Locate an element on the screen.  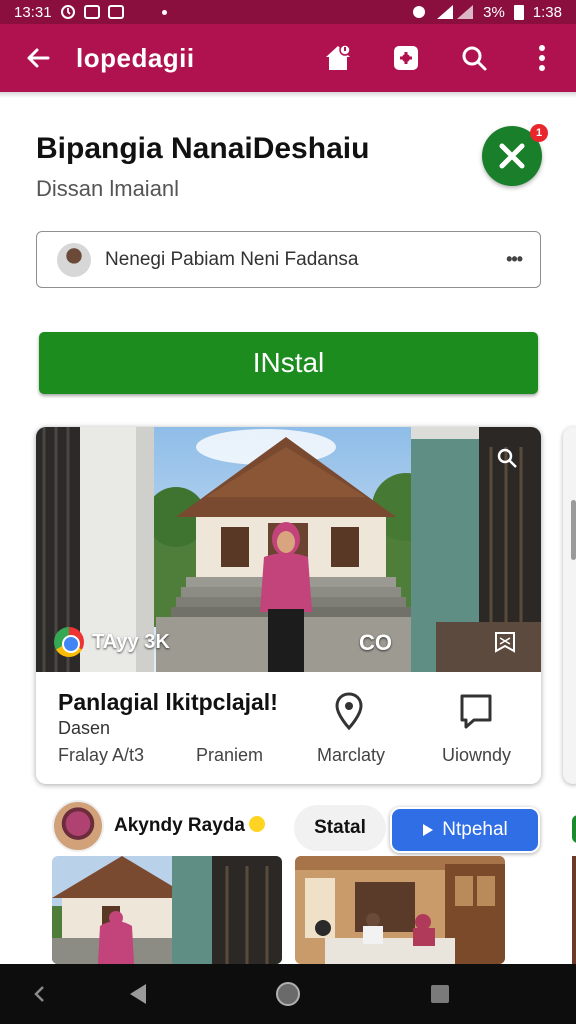
home-circle-icon is located at coordinates (288, 994).